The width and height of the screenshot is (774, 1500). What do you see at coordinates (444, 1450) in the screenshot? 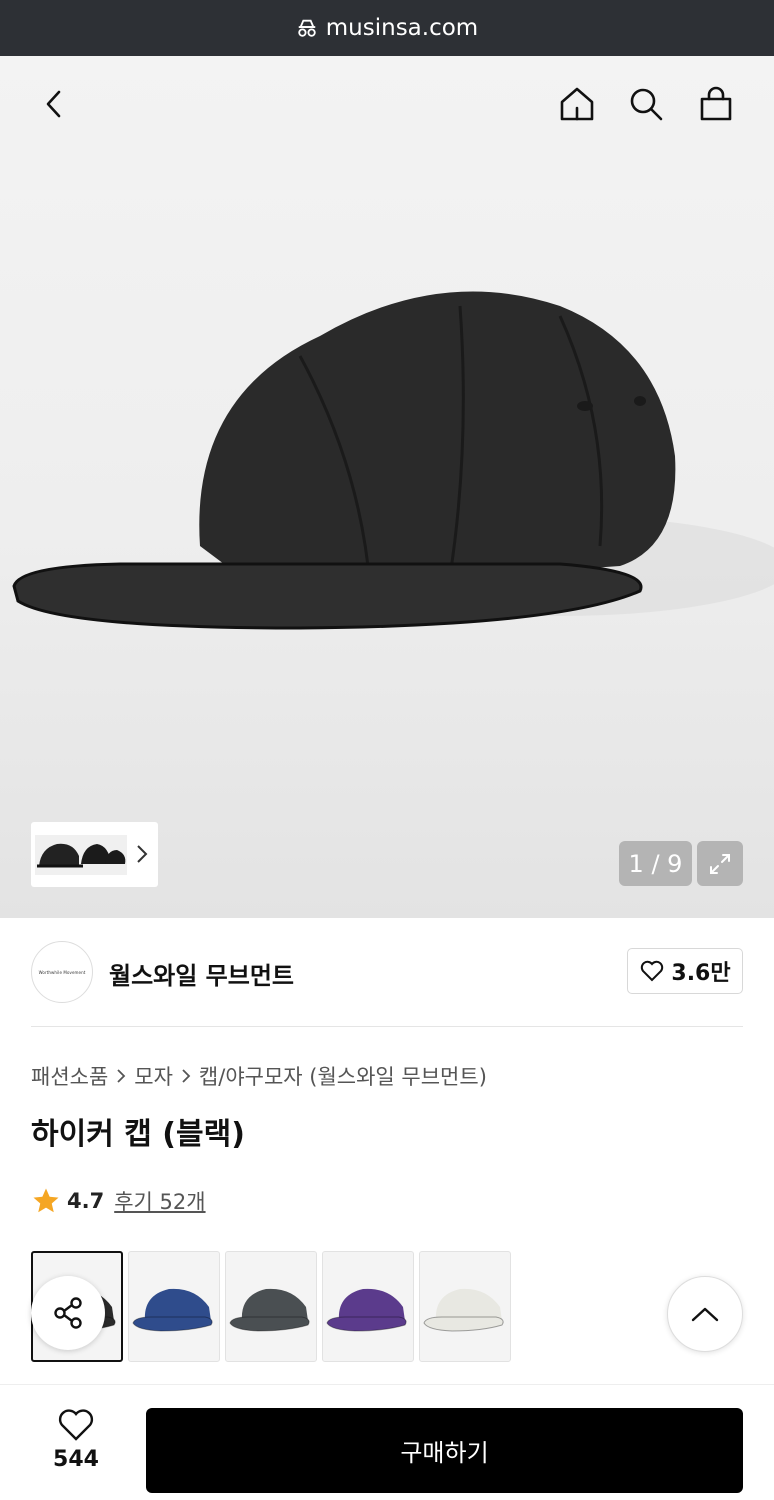
I see `buy-button: 구매하기` at bounding box center [444, 1450].